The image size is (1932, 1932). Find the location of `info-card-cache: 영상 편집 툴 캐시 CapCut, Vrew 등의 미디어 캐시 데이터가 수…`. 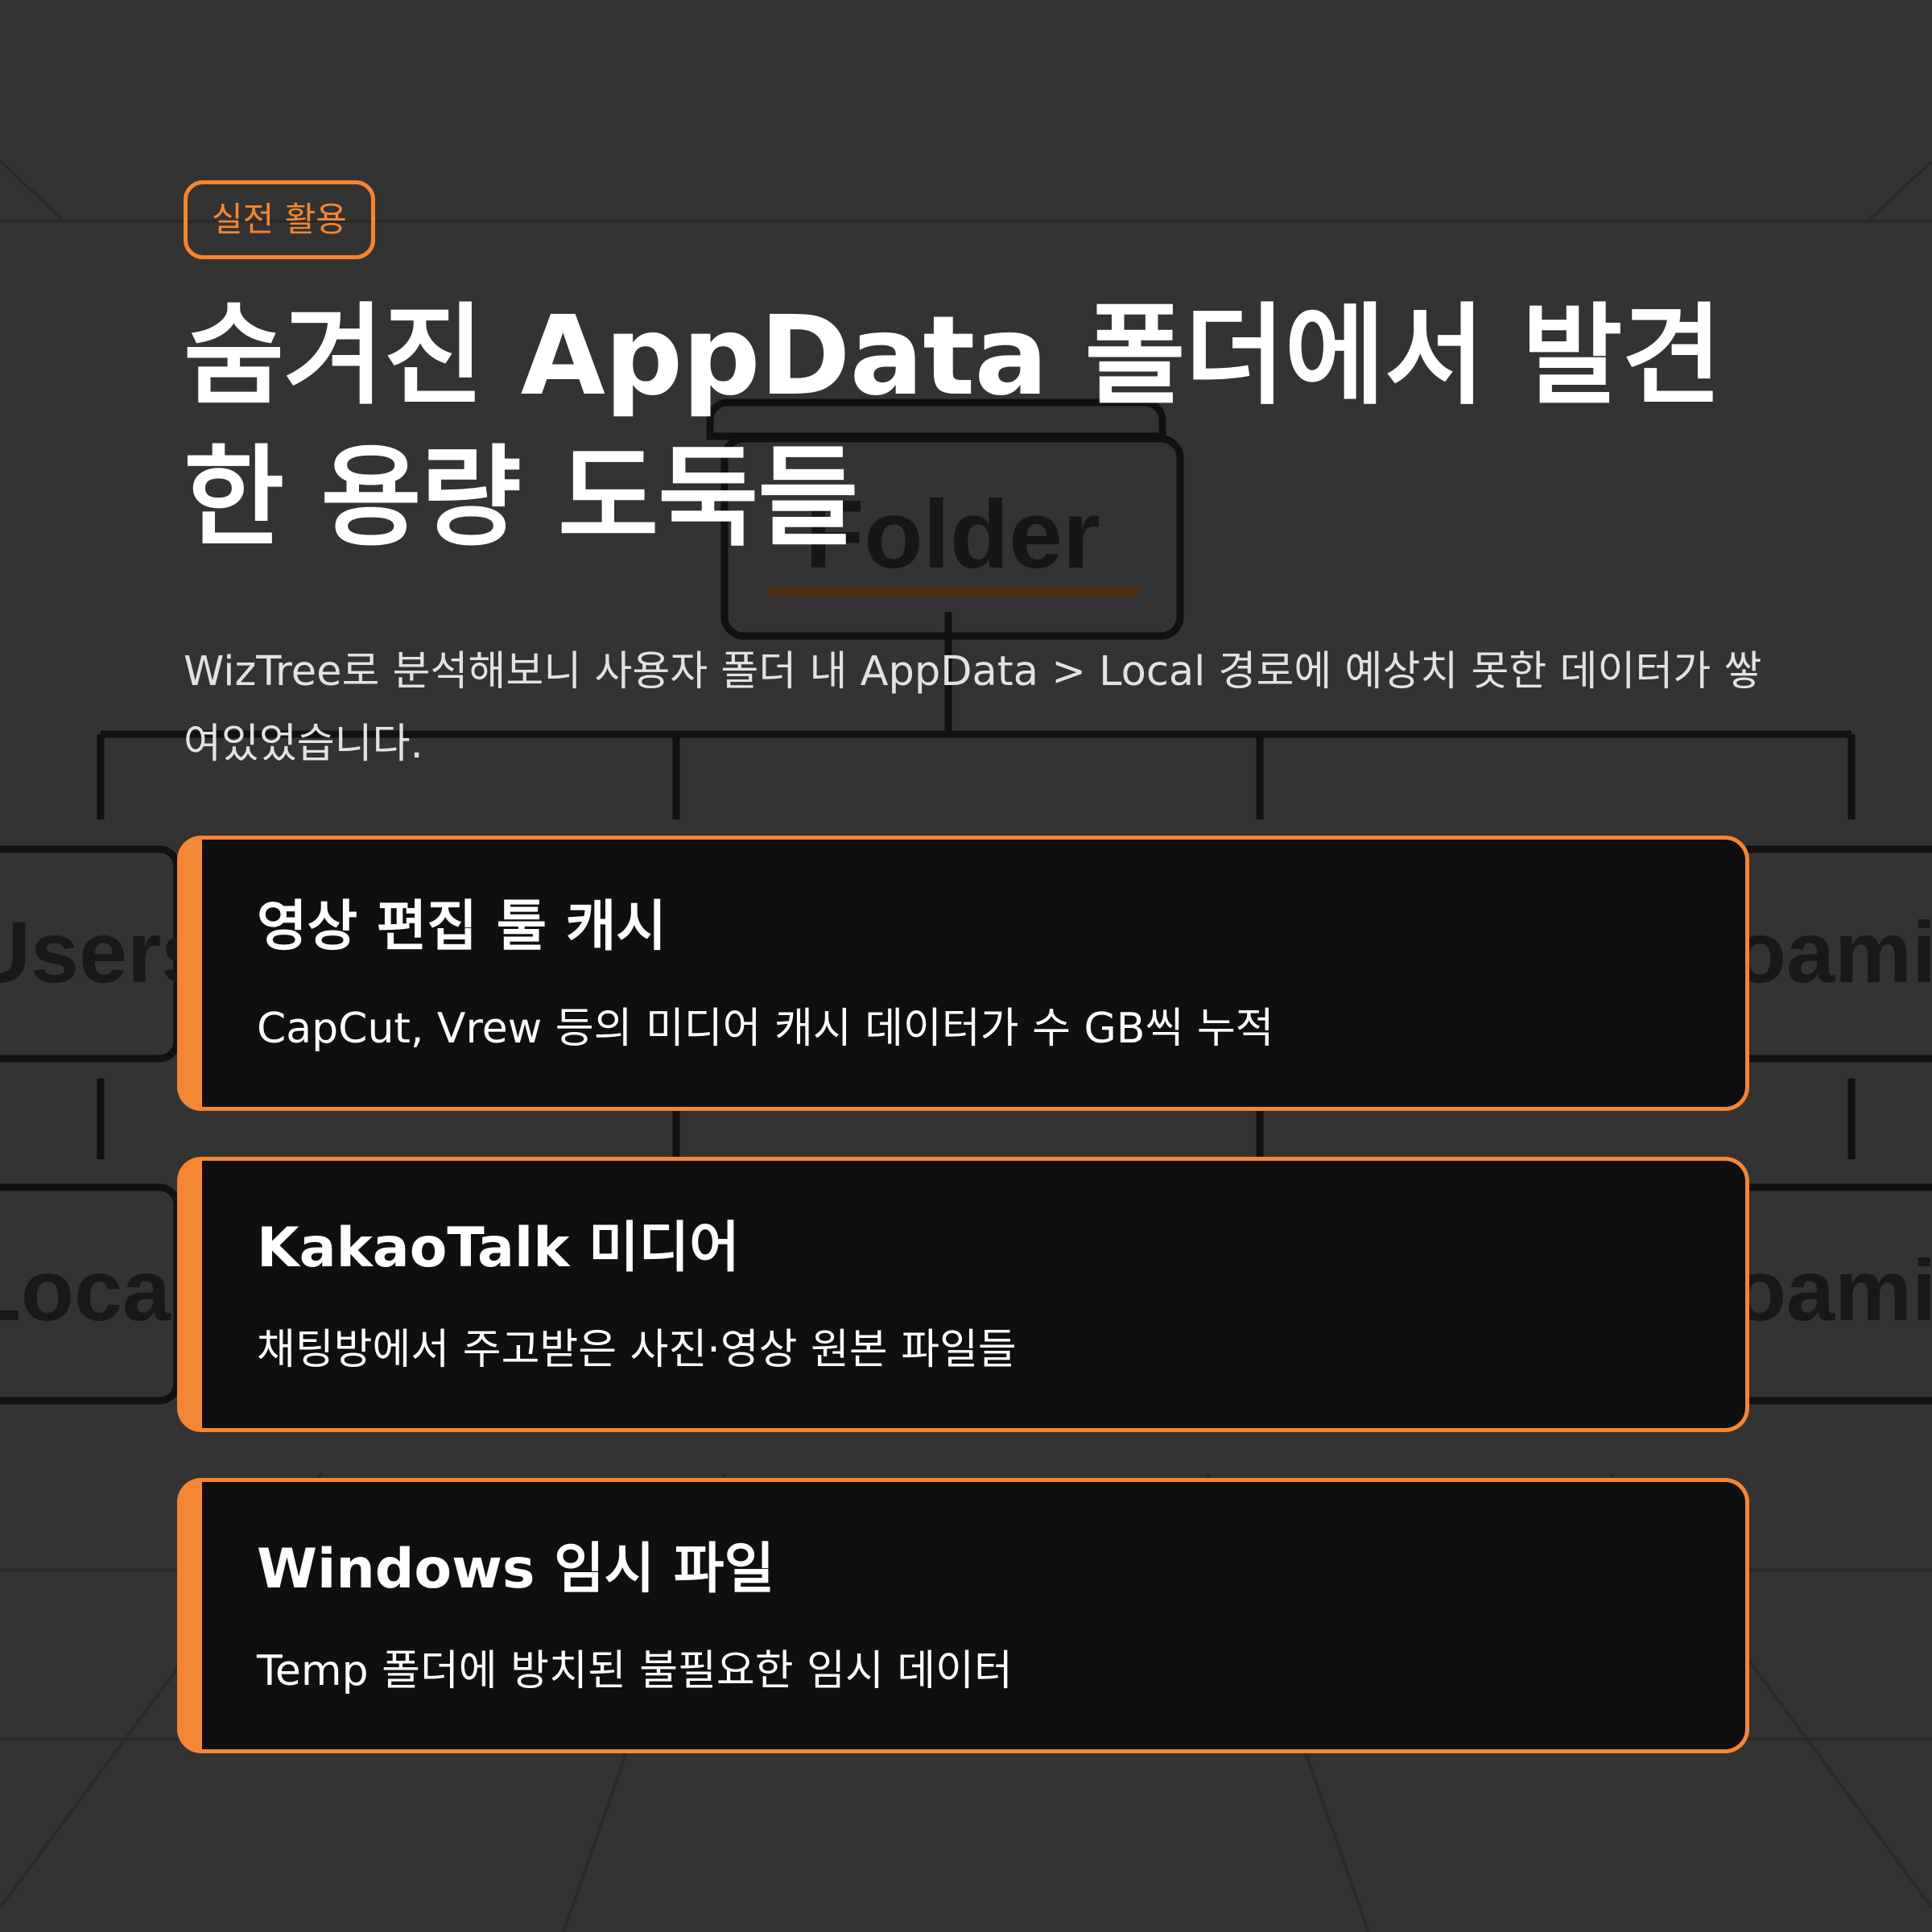

info-card-cache: 영상 편집 툴 캐시 CapCut, Vrew 등의 미디어 캐시 데이터가 수… is located at coordinates (963, 973).